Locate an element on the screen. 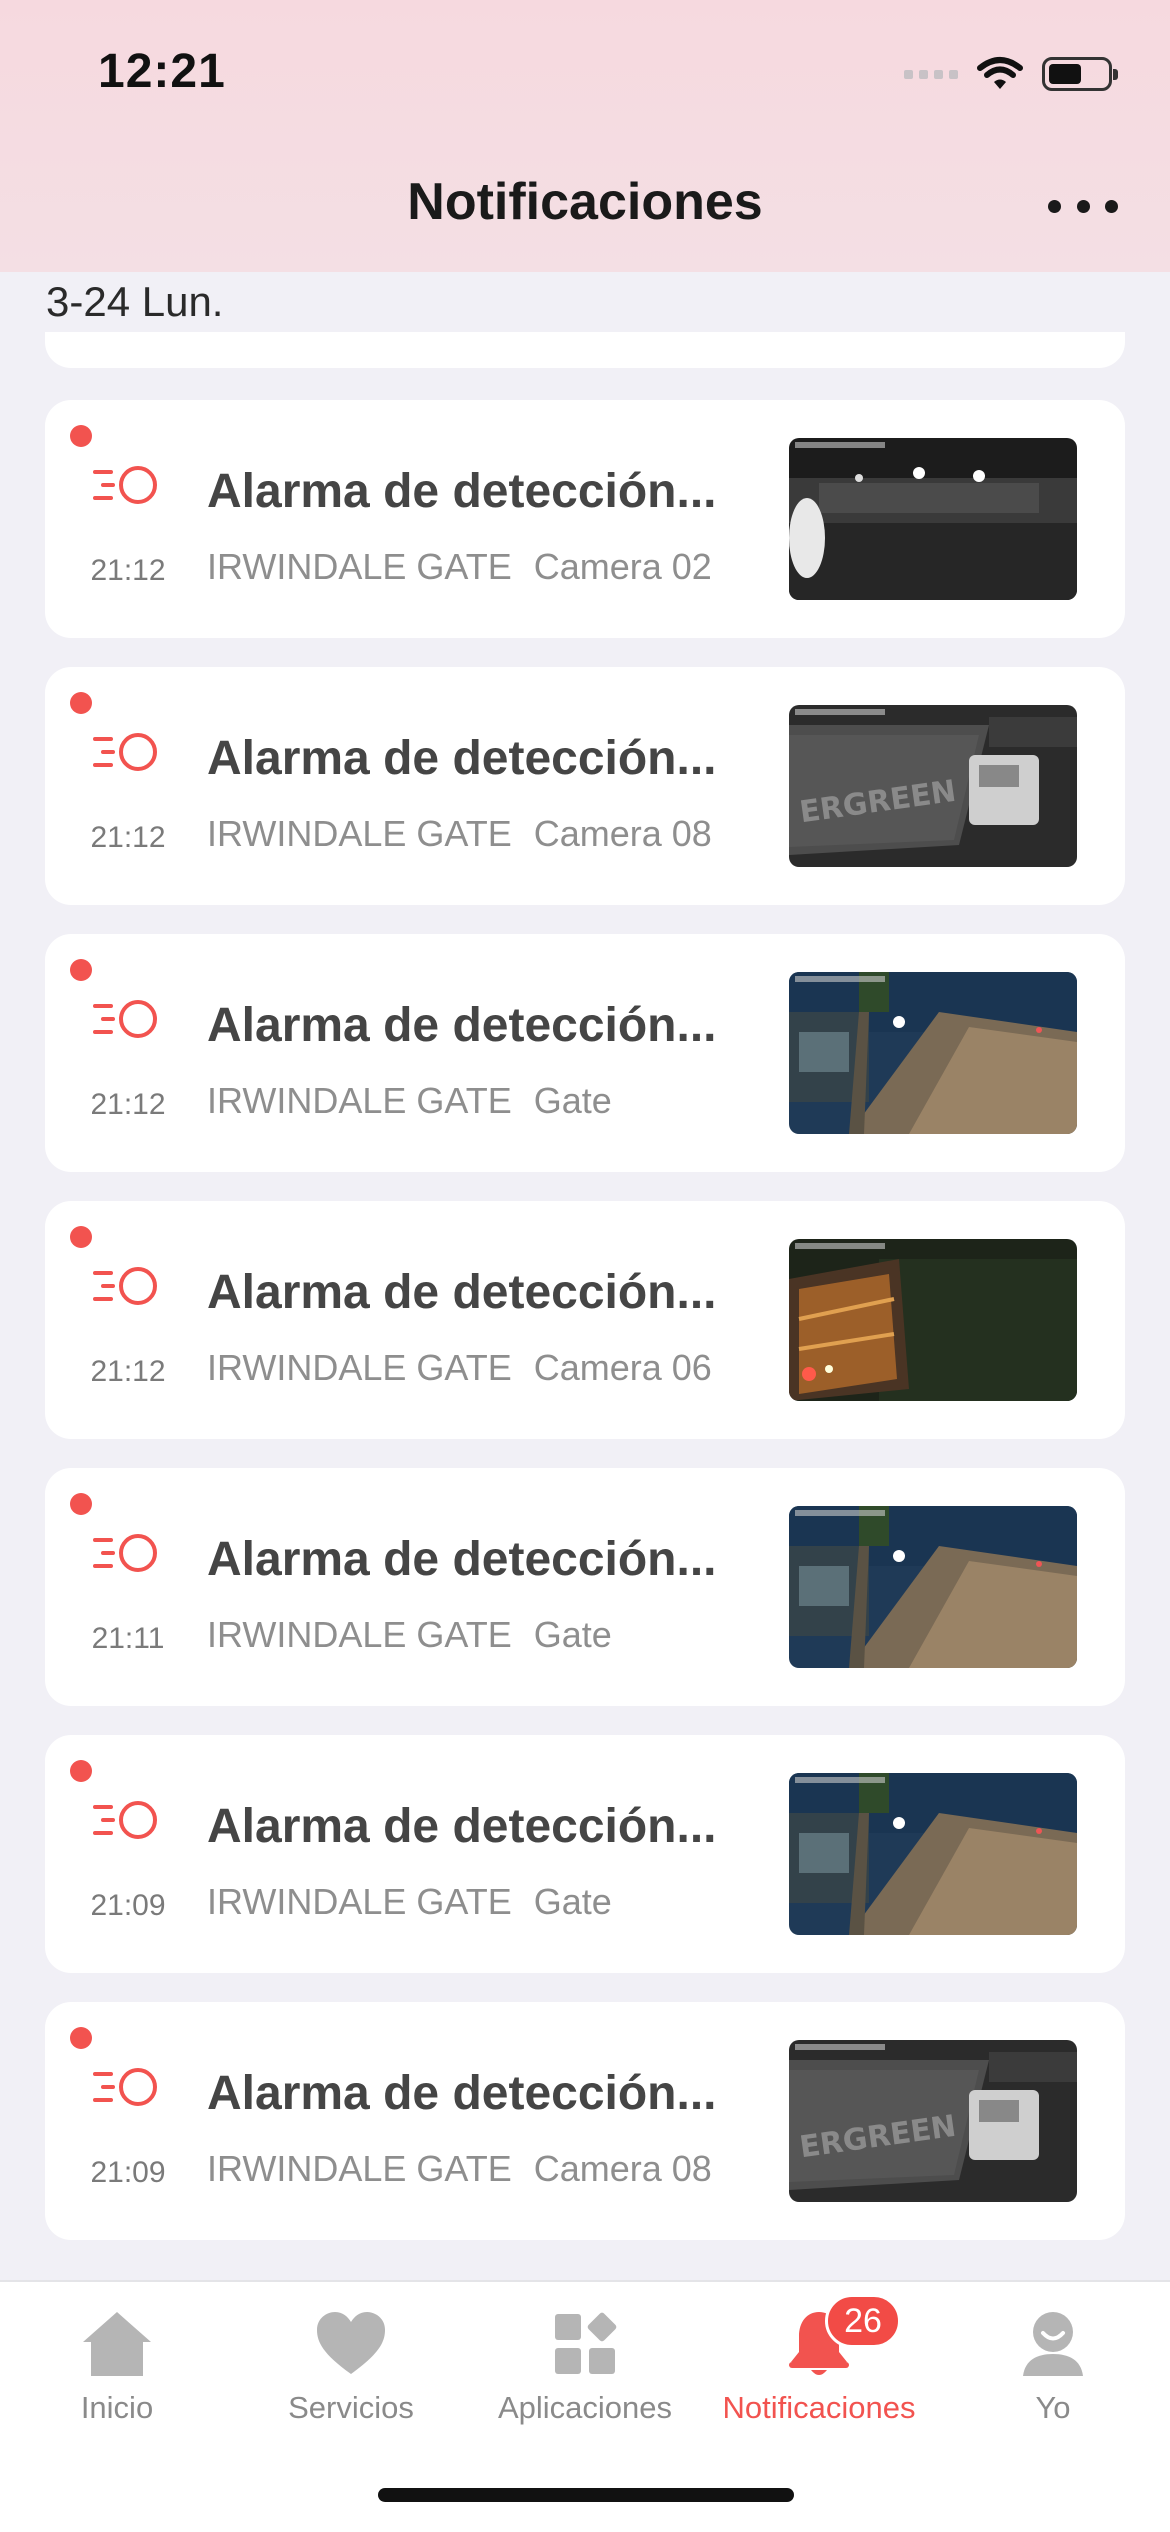  tab-label: Servicios is located at coordinates (351, 2407).